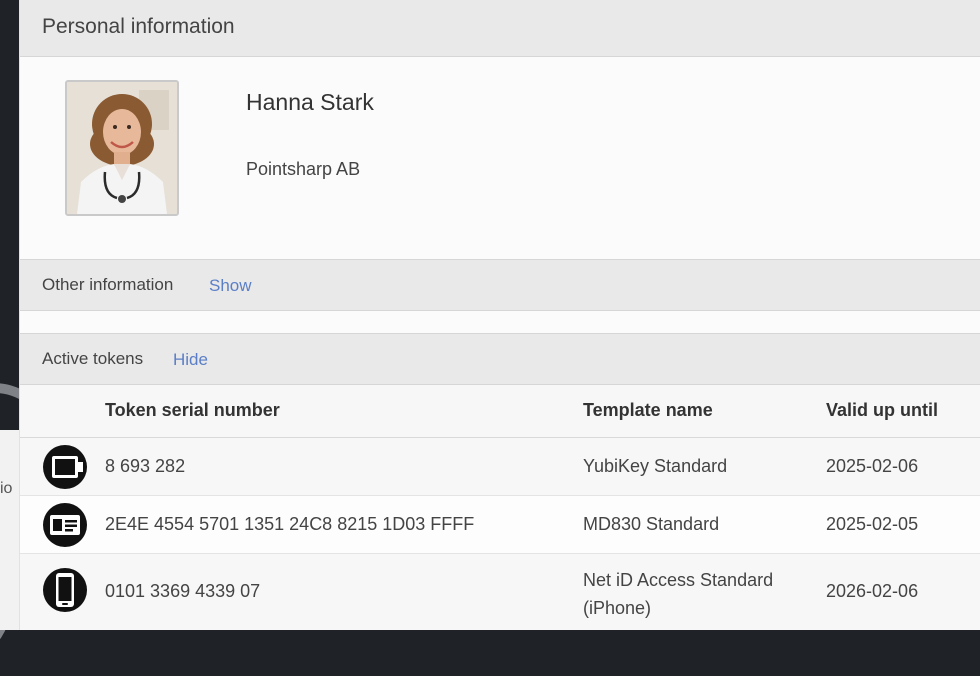  Describe the element at coordinates (648, 410) in the screenshot. I see `column-header-template: Template name` at that location.